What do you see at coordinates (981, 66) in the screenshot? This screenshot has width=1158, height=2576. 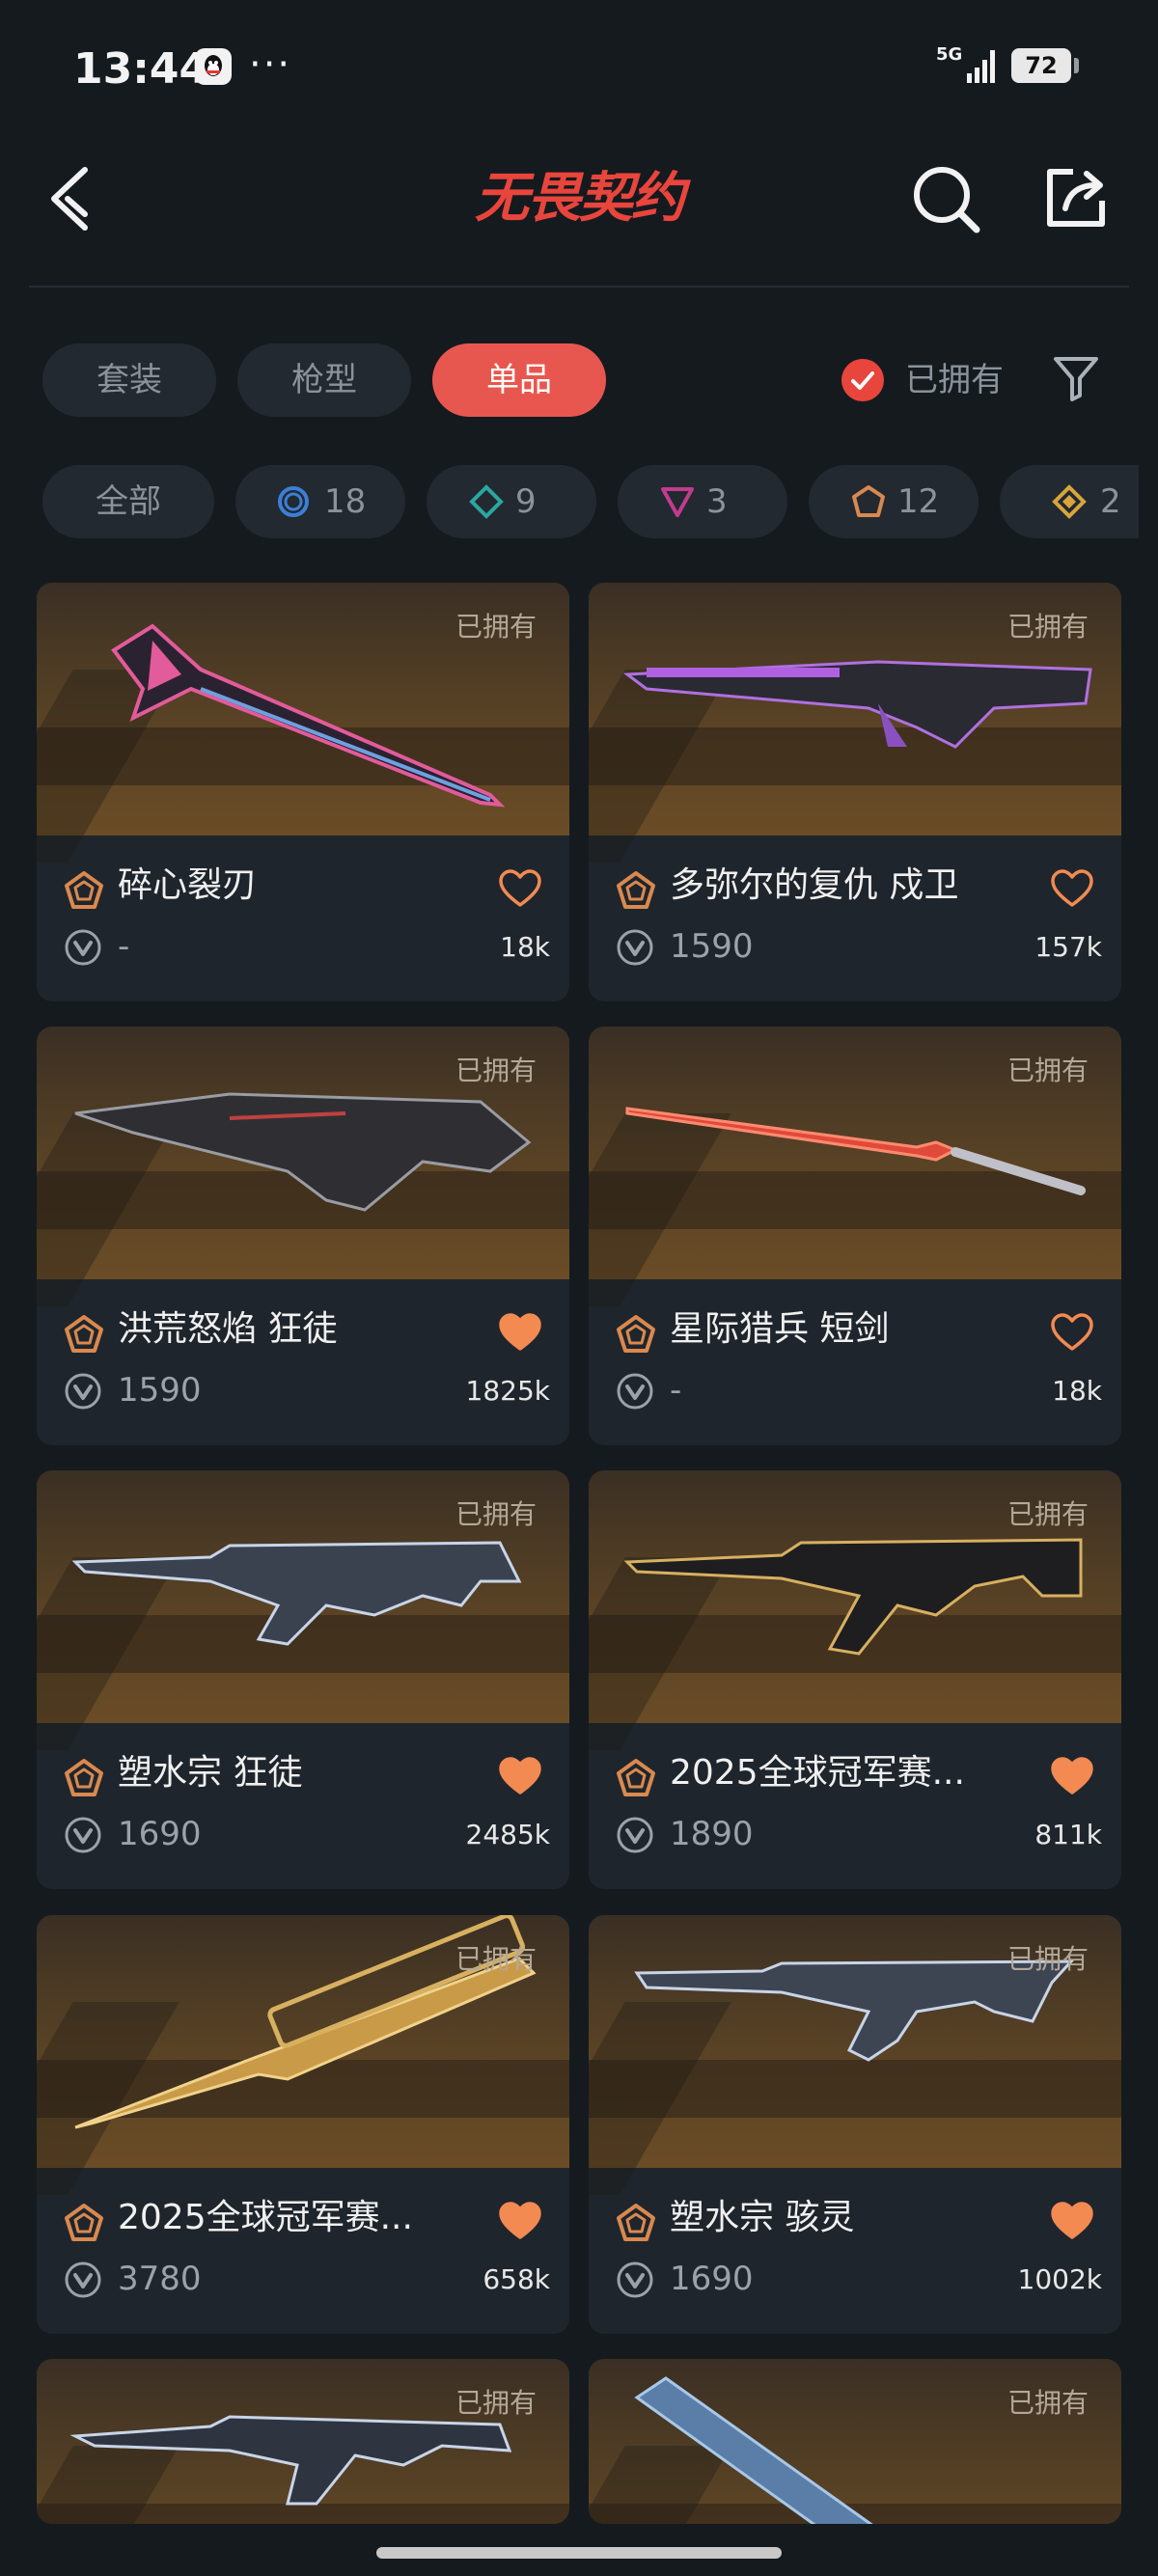 I see `signal-icon` at bounding box center [981, 66].